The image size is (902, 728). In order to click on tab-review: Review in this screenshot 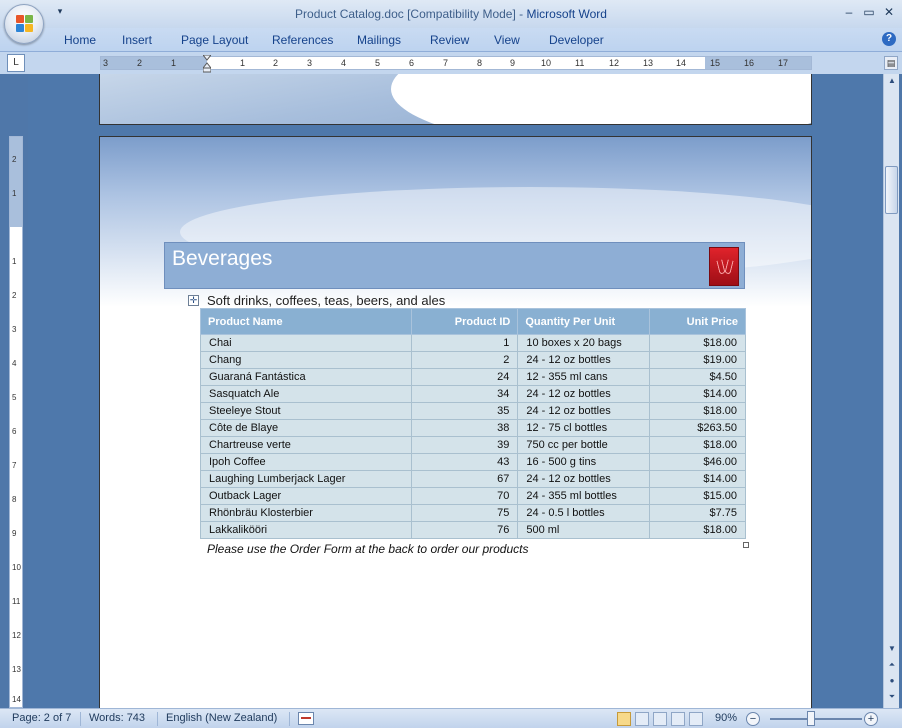, I will do `click(449, 40)`.